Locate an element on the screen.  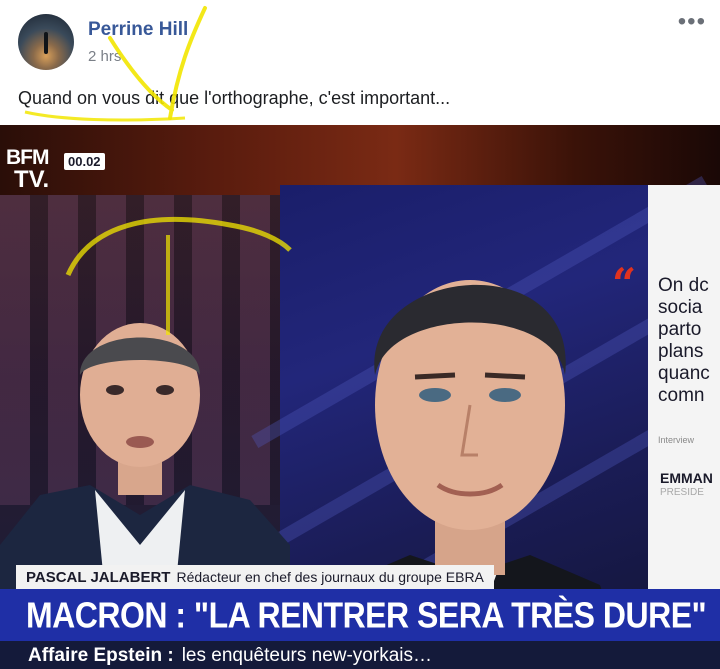
ellipsis-icon: ••• is located at coordinates (692, 22).